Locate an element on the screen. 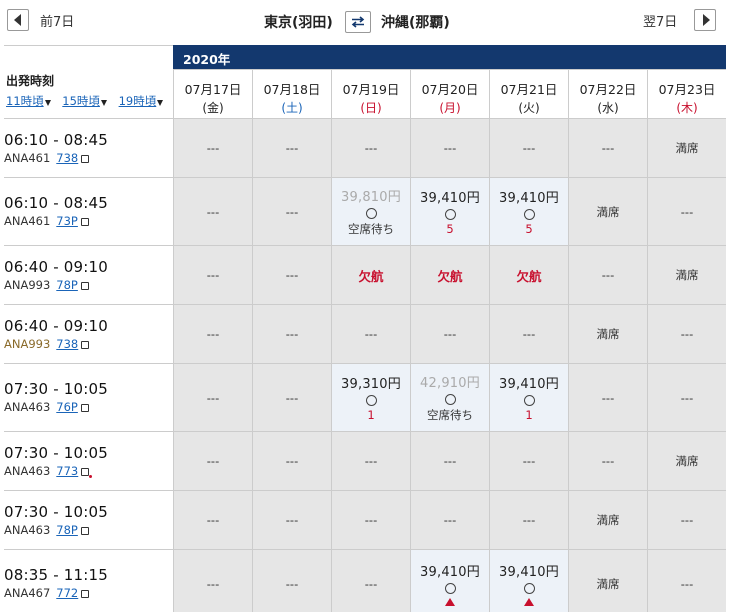  weekday-label: (日) is located at coordinates (371, 108).